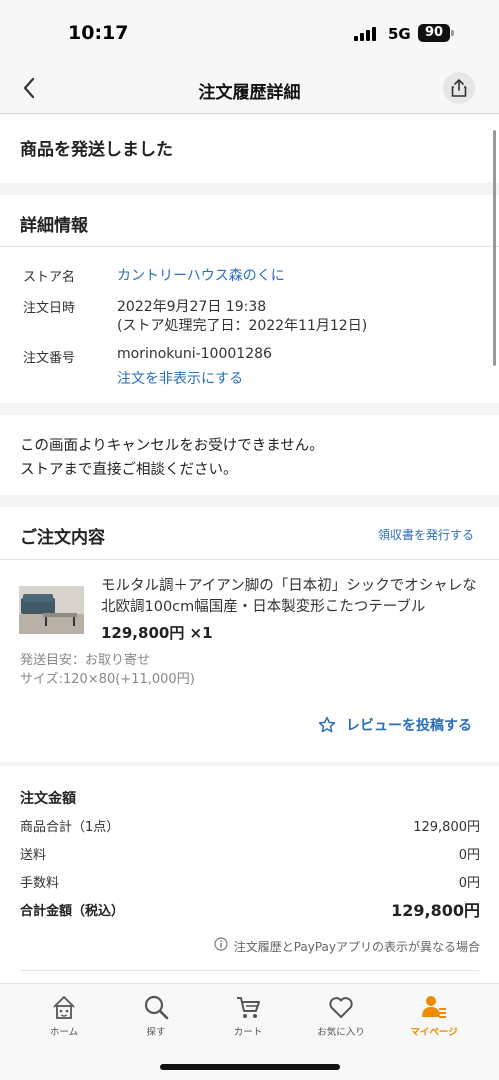 The width and height of the screenshot is (499, 1080). Describe the element at coordinates (469, 883) in the screenshot. I see `handling-fee-value: 0円` at that location.